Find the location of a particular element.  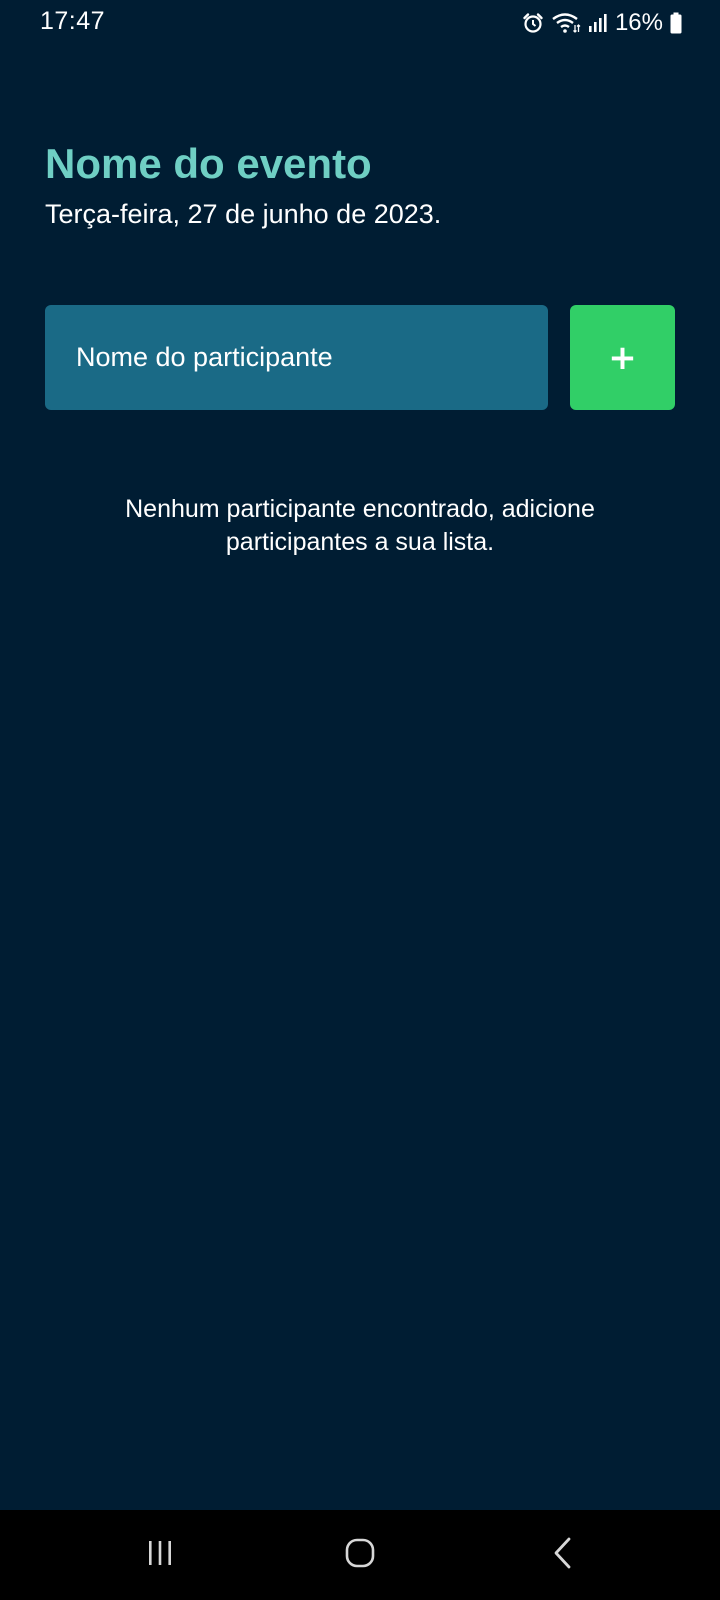

back-icon is located at coordinates (563, 1555).